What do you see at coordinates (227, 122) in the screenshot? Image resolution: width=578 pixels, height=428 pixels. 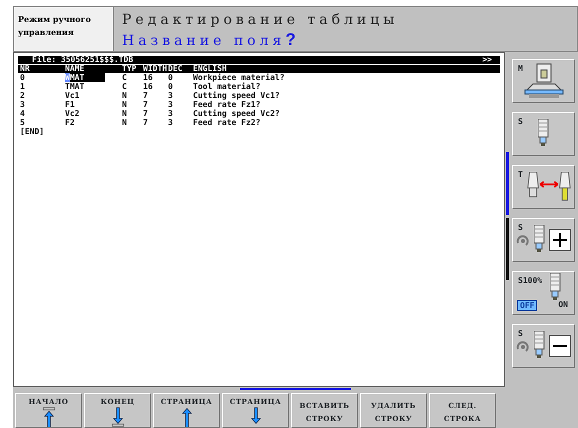 I see `table-cell-text: Feed rate Fz2?` at bounding box center [227, 122].